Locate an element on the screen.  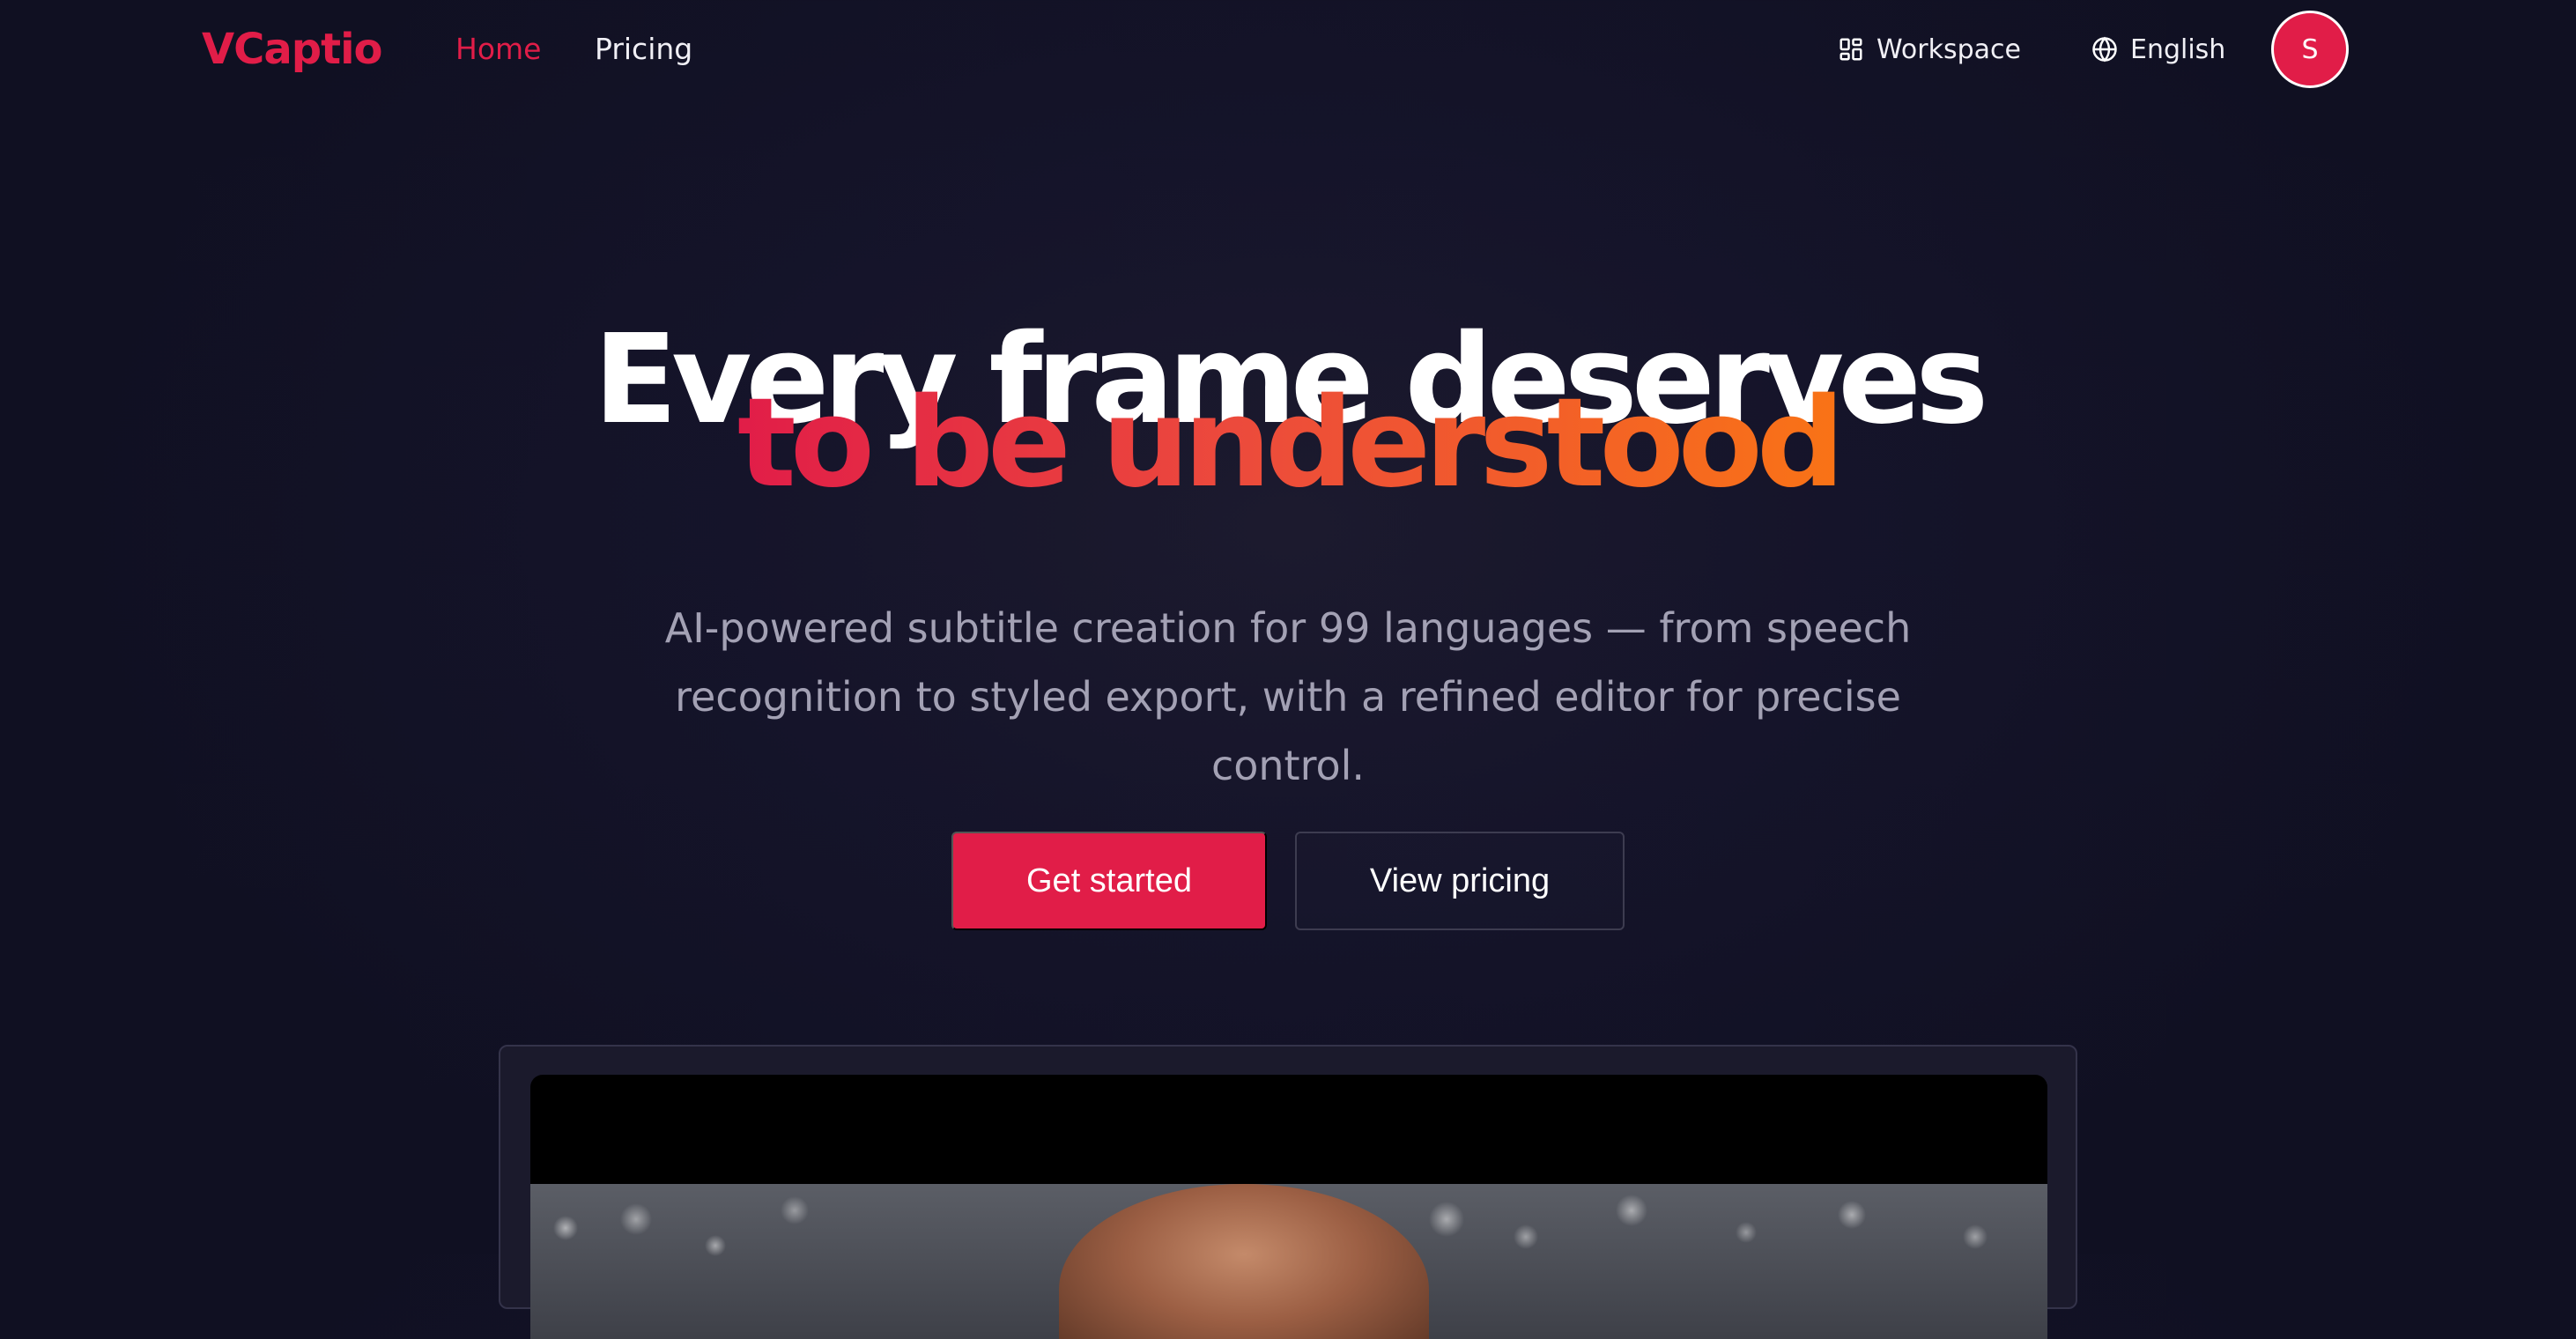
top-navigation: VCaptio Home Pricing Workspace English S is located at coordinates (1288, 49).